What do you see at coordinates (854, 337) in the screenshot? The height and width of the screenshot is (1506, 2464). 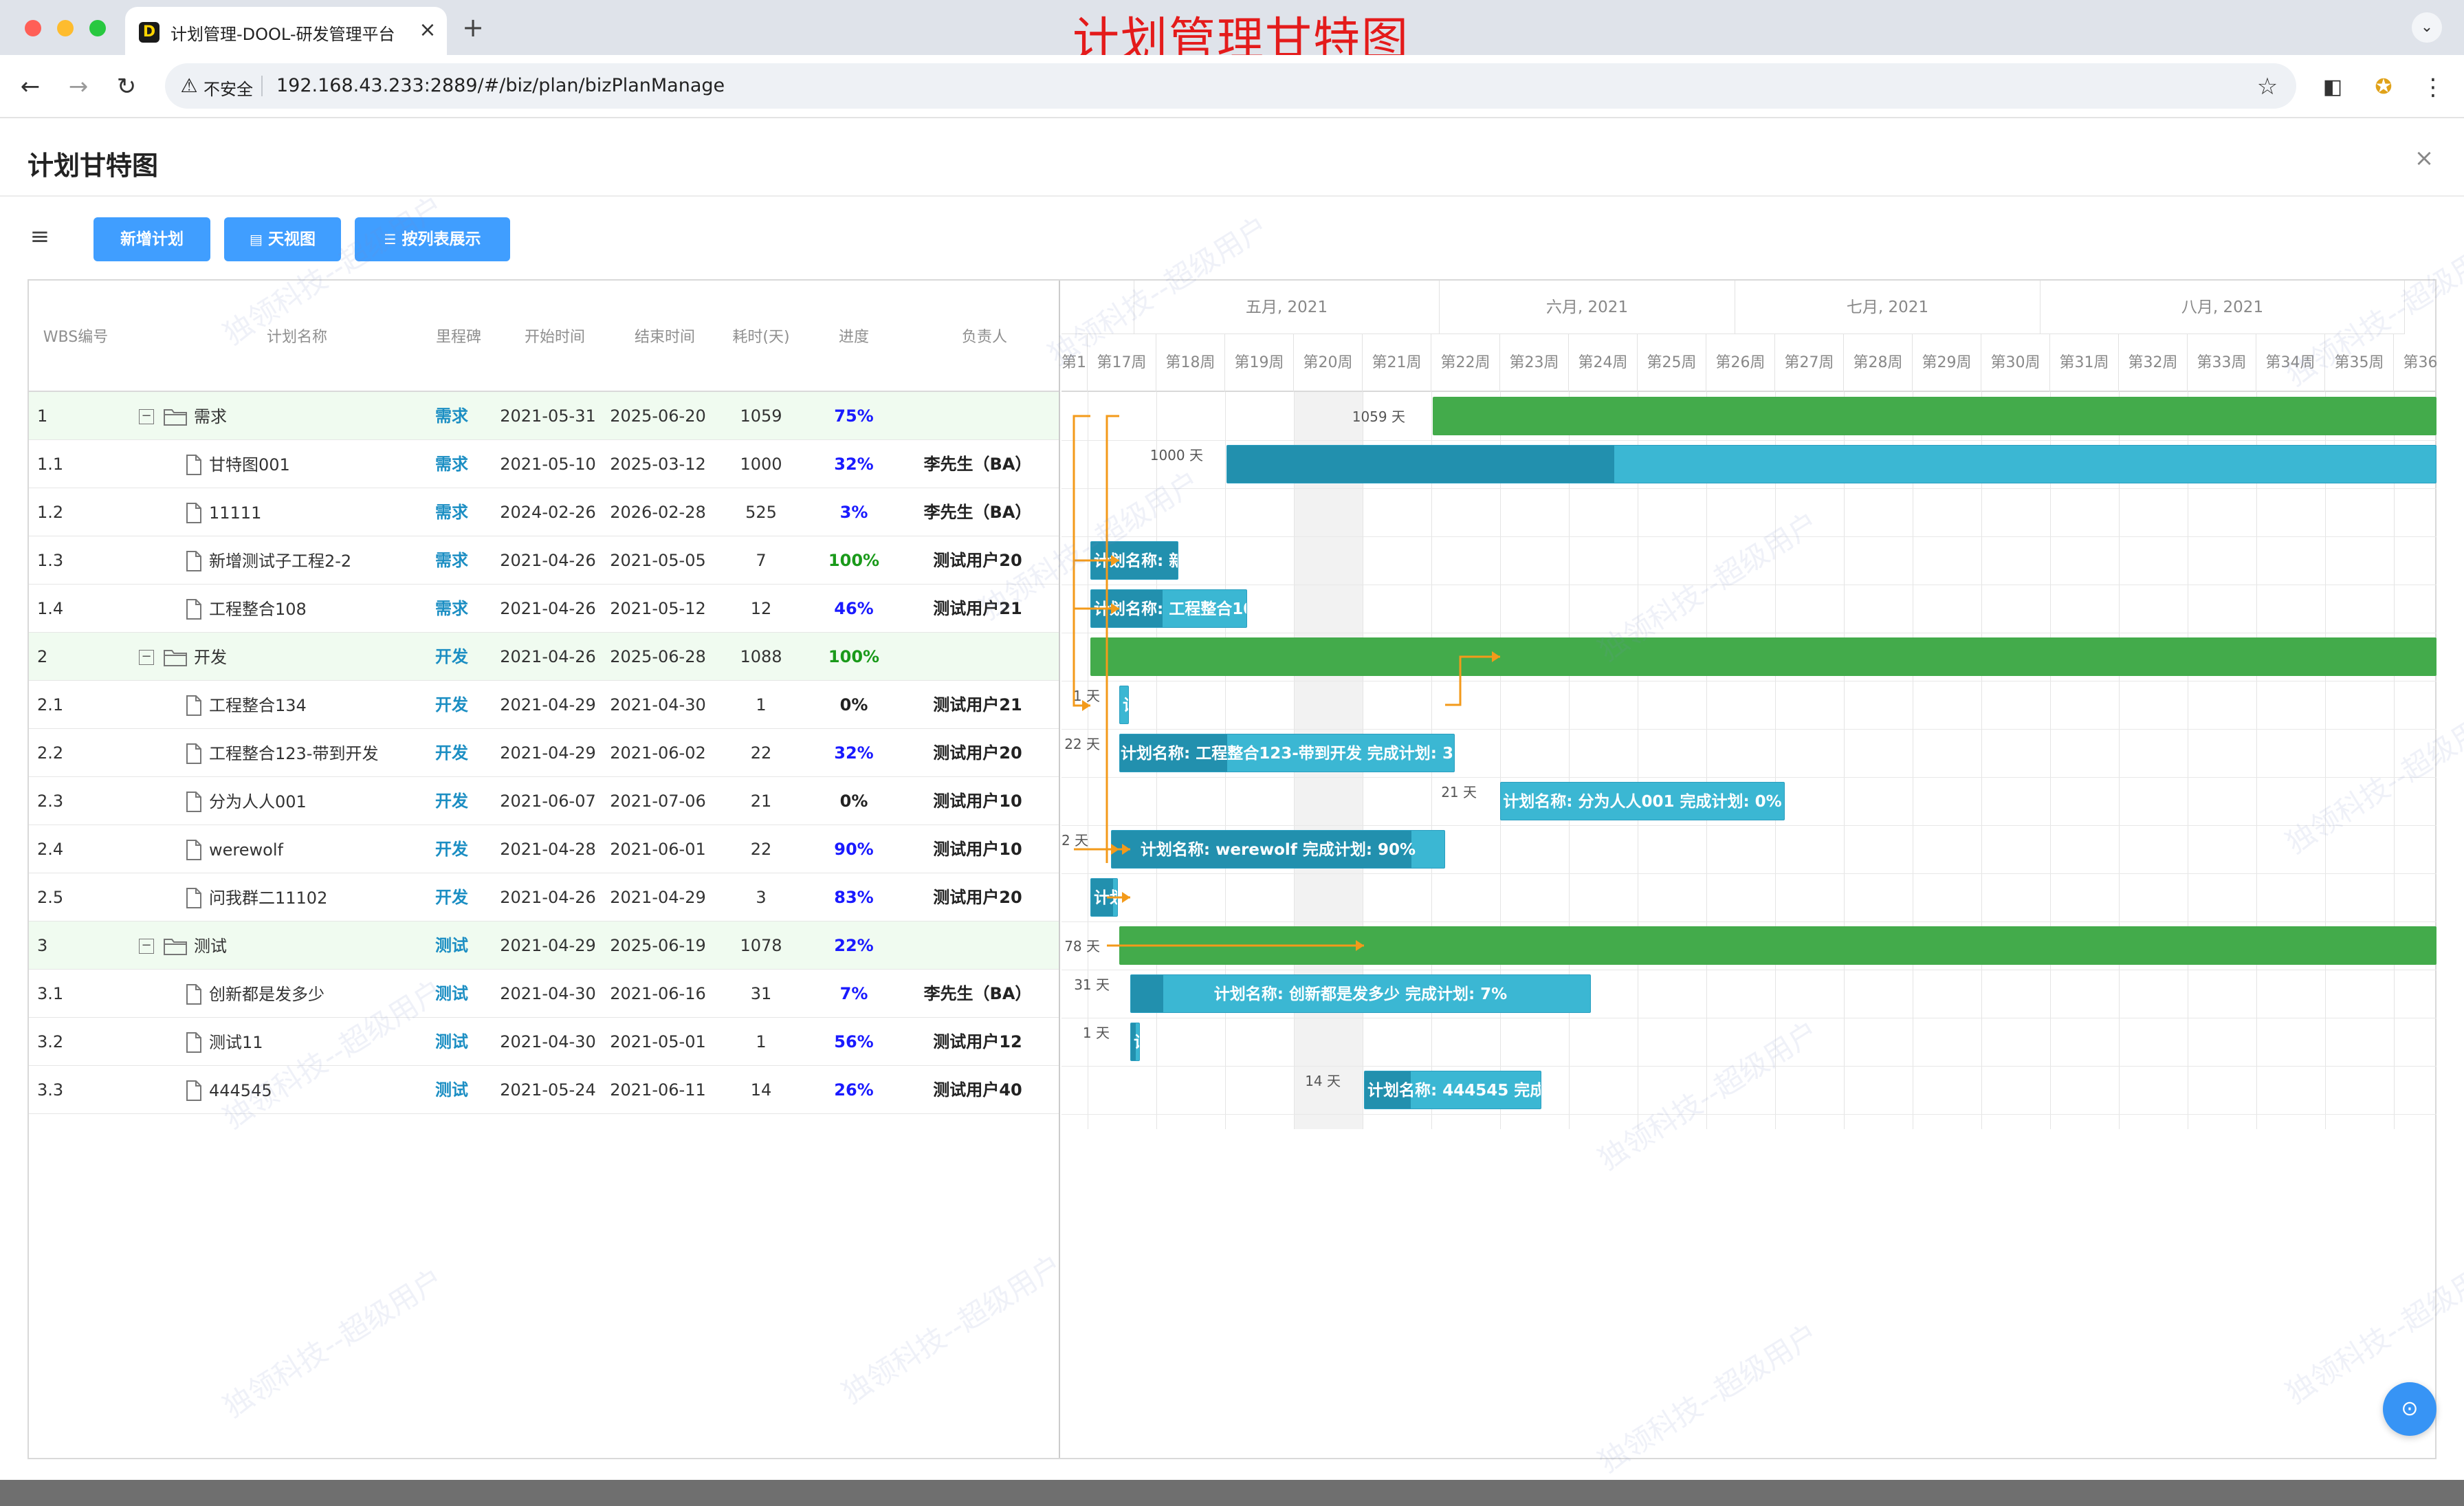 I see `column-header: 进度` at bounding box center [854, 337].